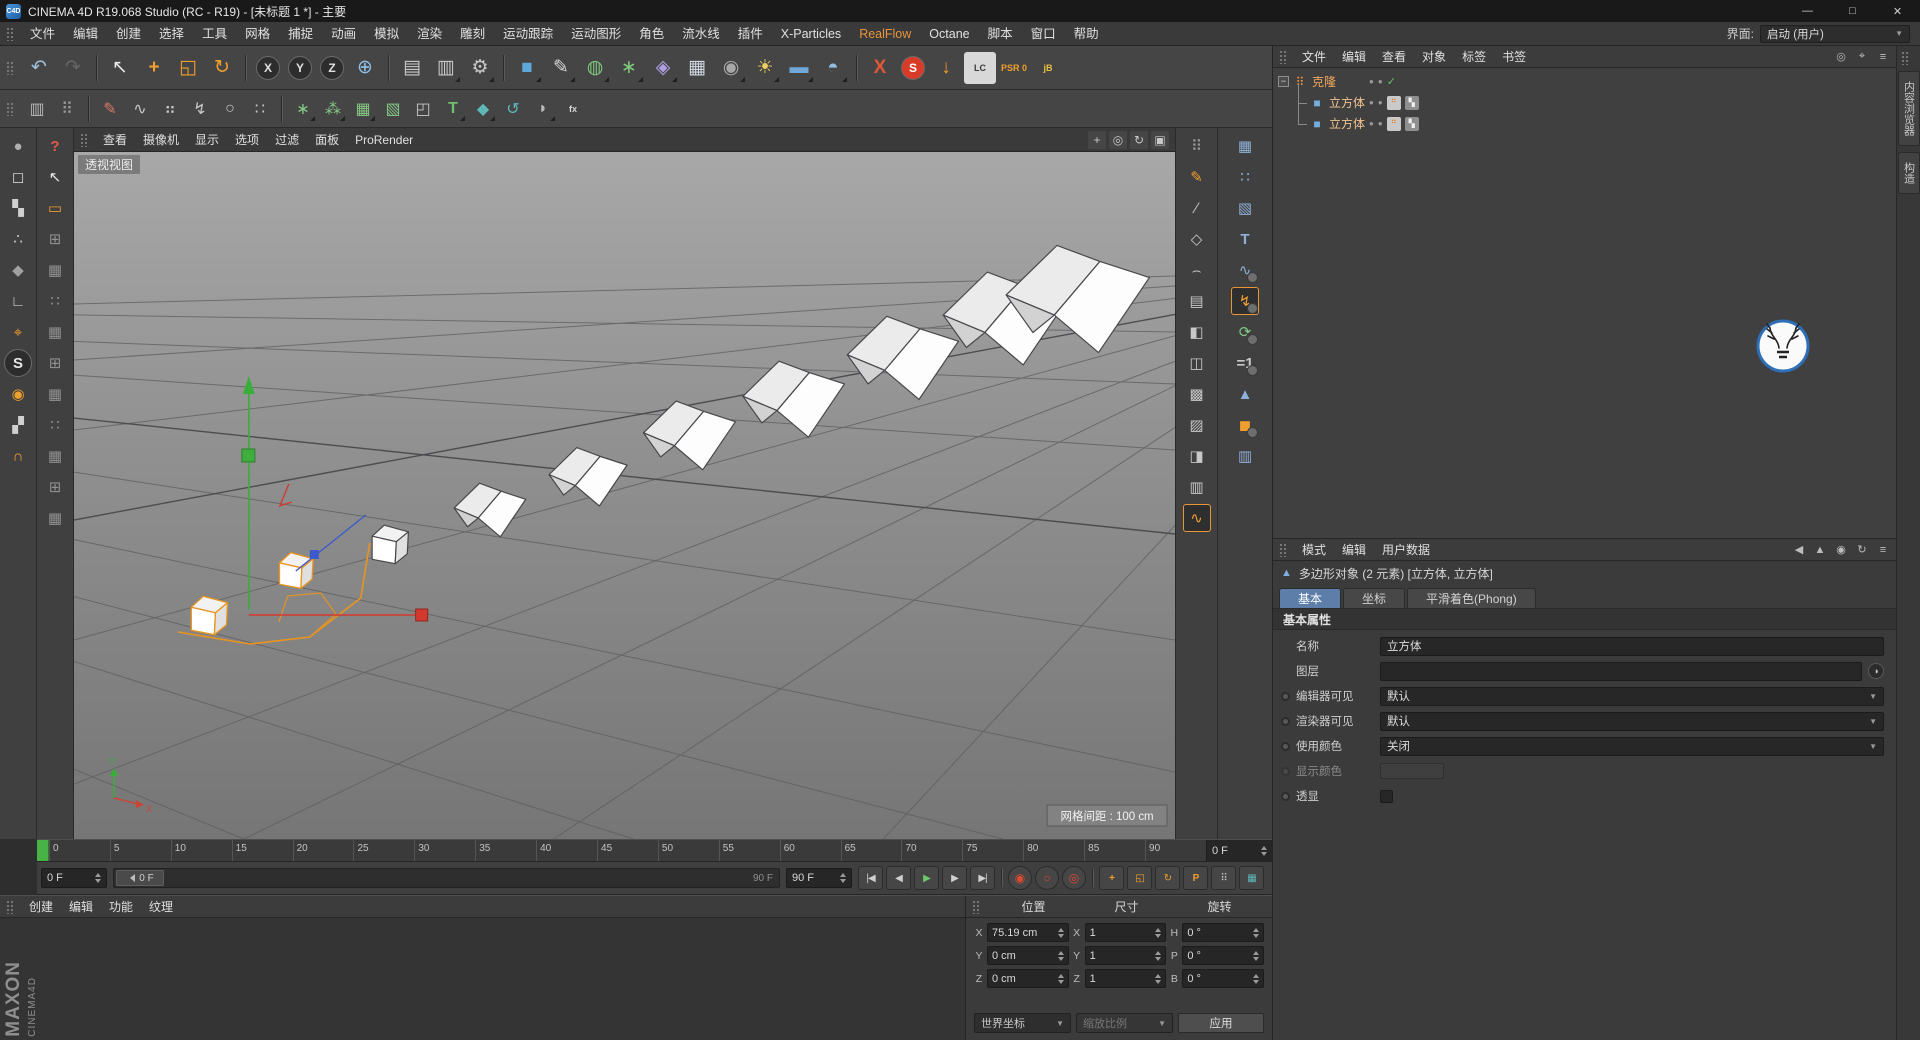 The image size is (1920, 1040). I want to click on matrix-icon: ∷, so click(1245, 177).